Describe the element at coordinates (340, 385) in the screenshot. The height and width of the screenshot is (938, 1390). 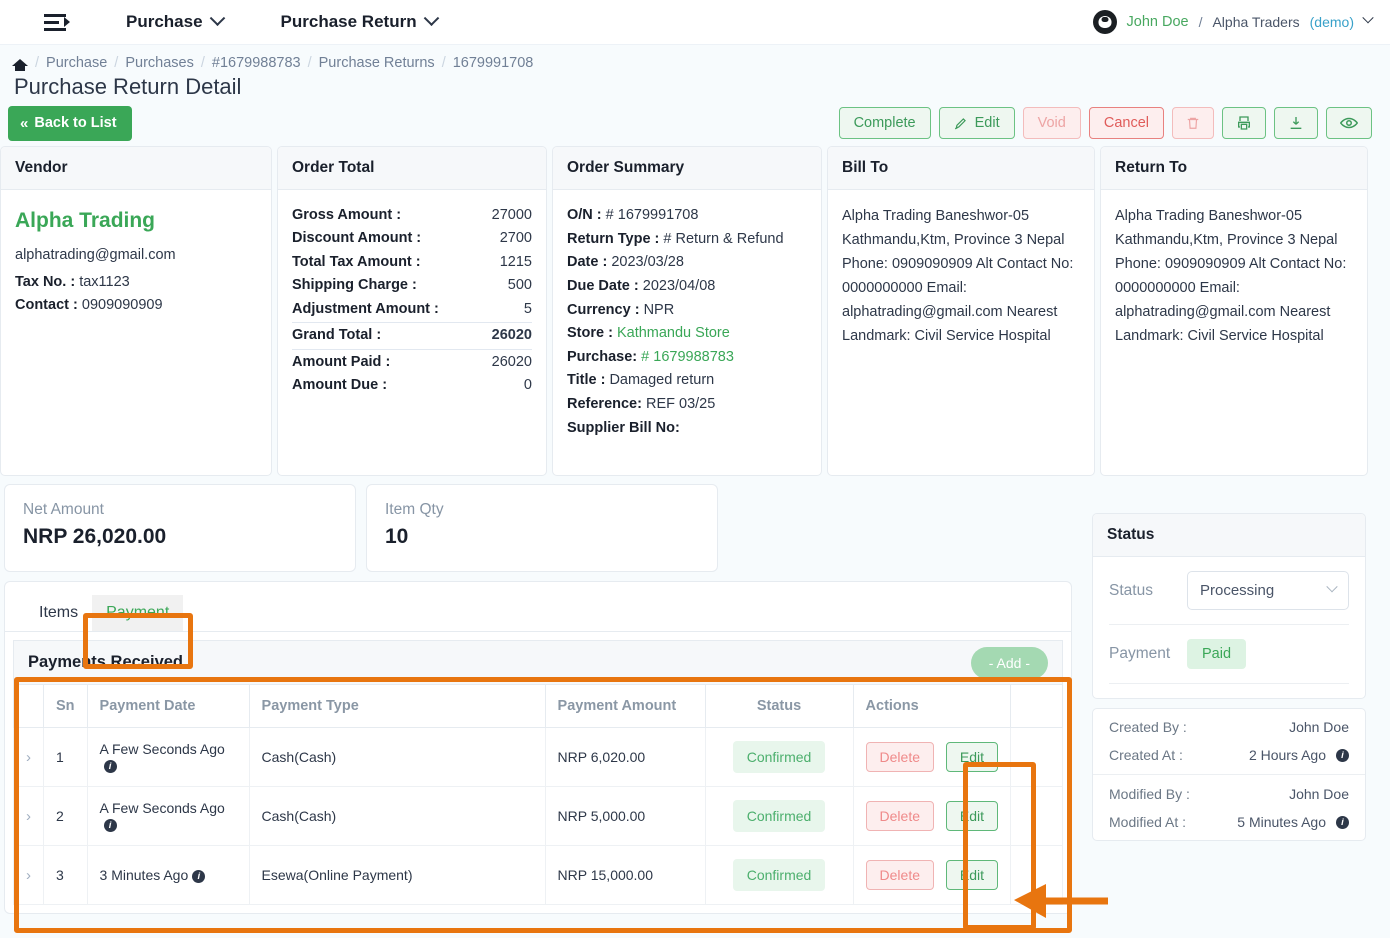
I see `order-total-label: Amount Due :` at that location.